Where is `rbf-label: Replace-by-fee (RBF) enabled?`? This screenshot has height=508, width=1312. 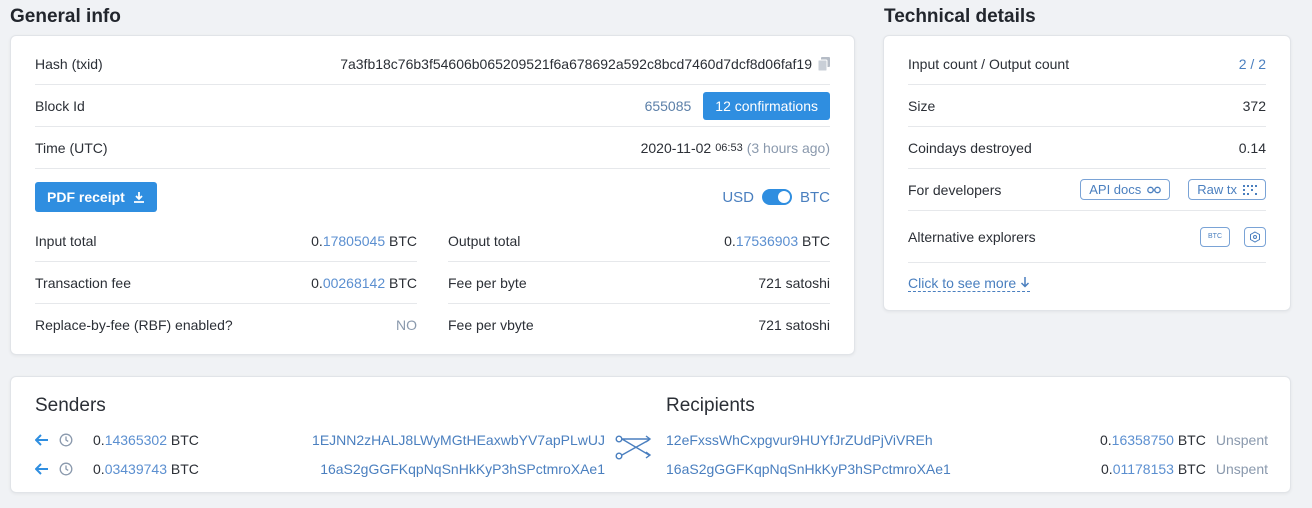 rbf-label: Replace-by-fee (RBF) enabled? is located at coordinates (134, 325).